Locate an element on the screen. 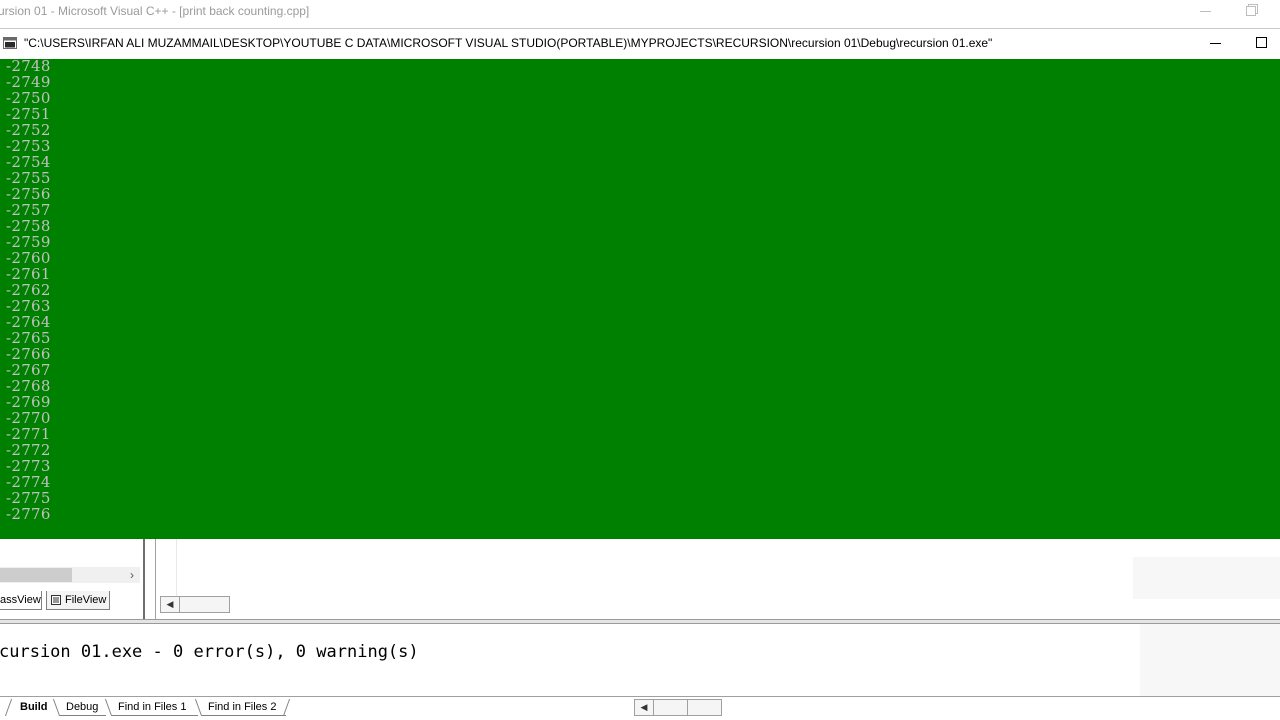 The image size is (1280, 720). console-line: -2761 is located at coordinates (28, 274).